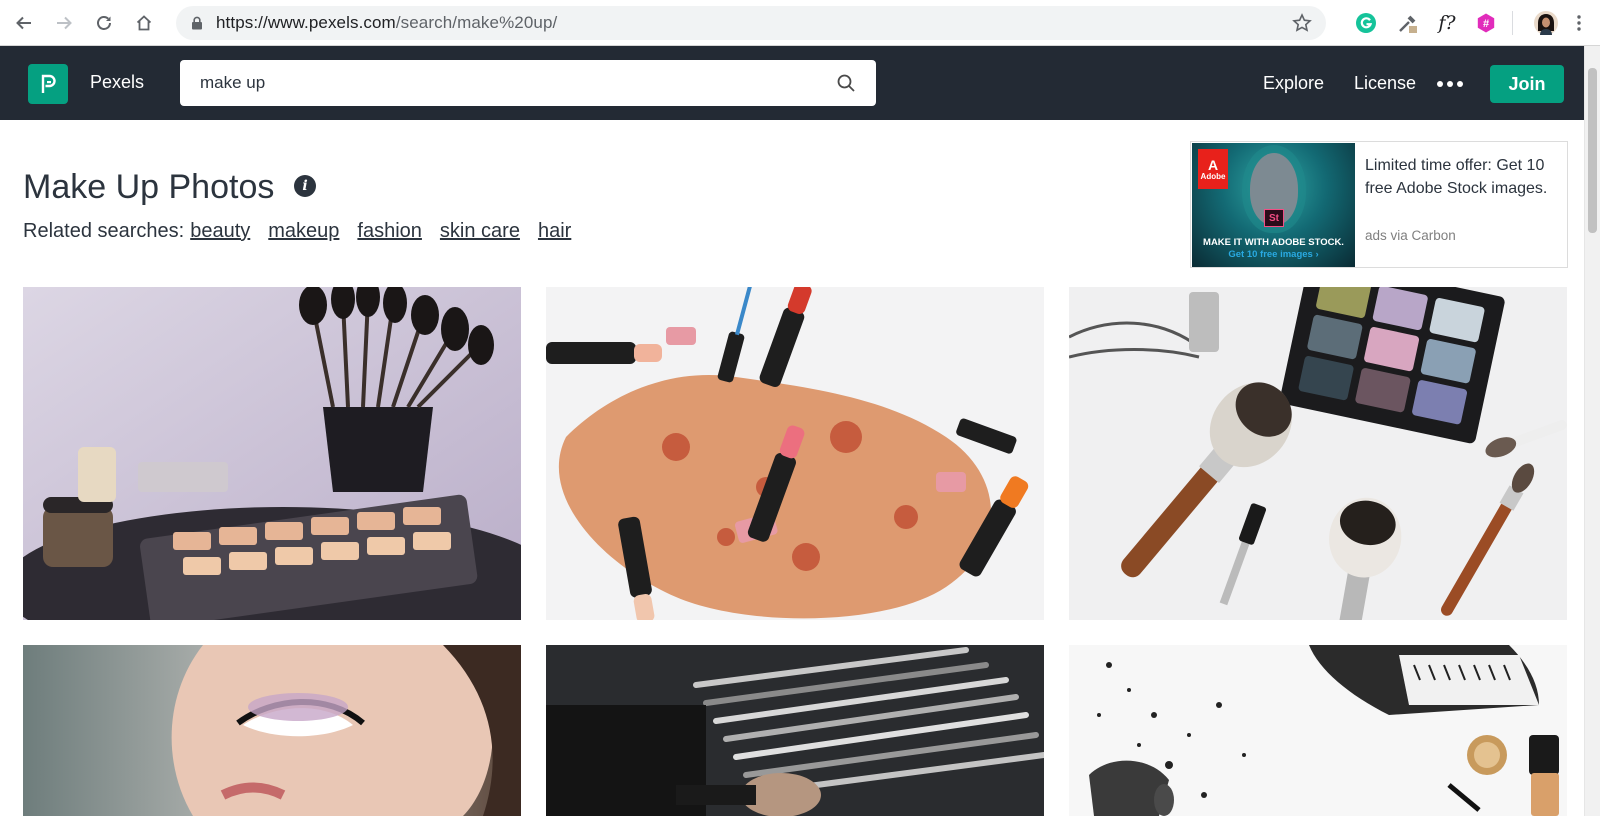 Image resolution: width=1600 pixels, height=816 pixels. What do you see at coordinates (1447, 23) in the screenshot?
I see `formula-extension-icon: f?` at bounding box center [1447, 23].